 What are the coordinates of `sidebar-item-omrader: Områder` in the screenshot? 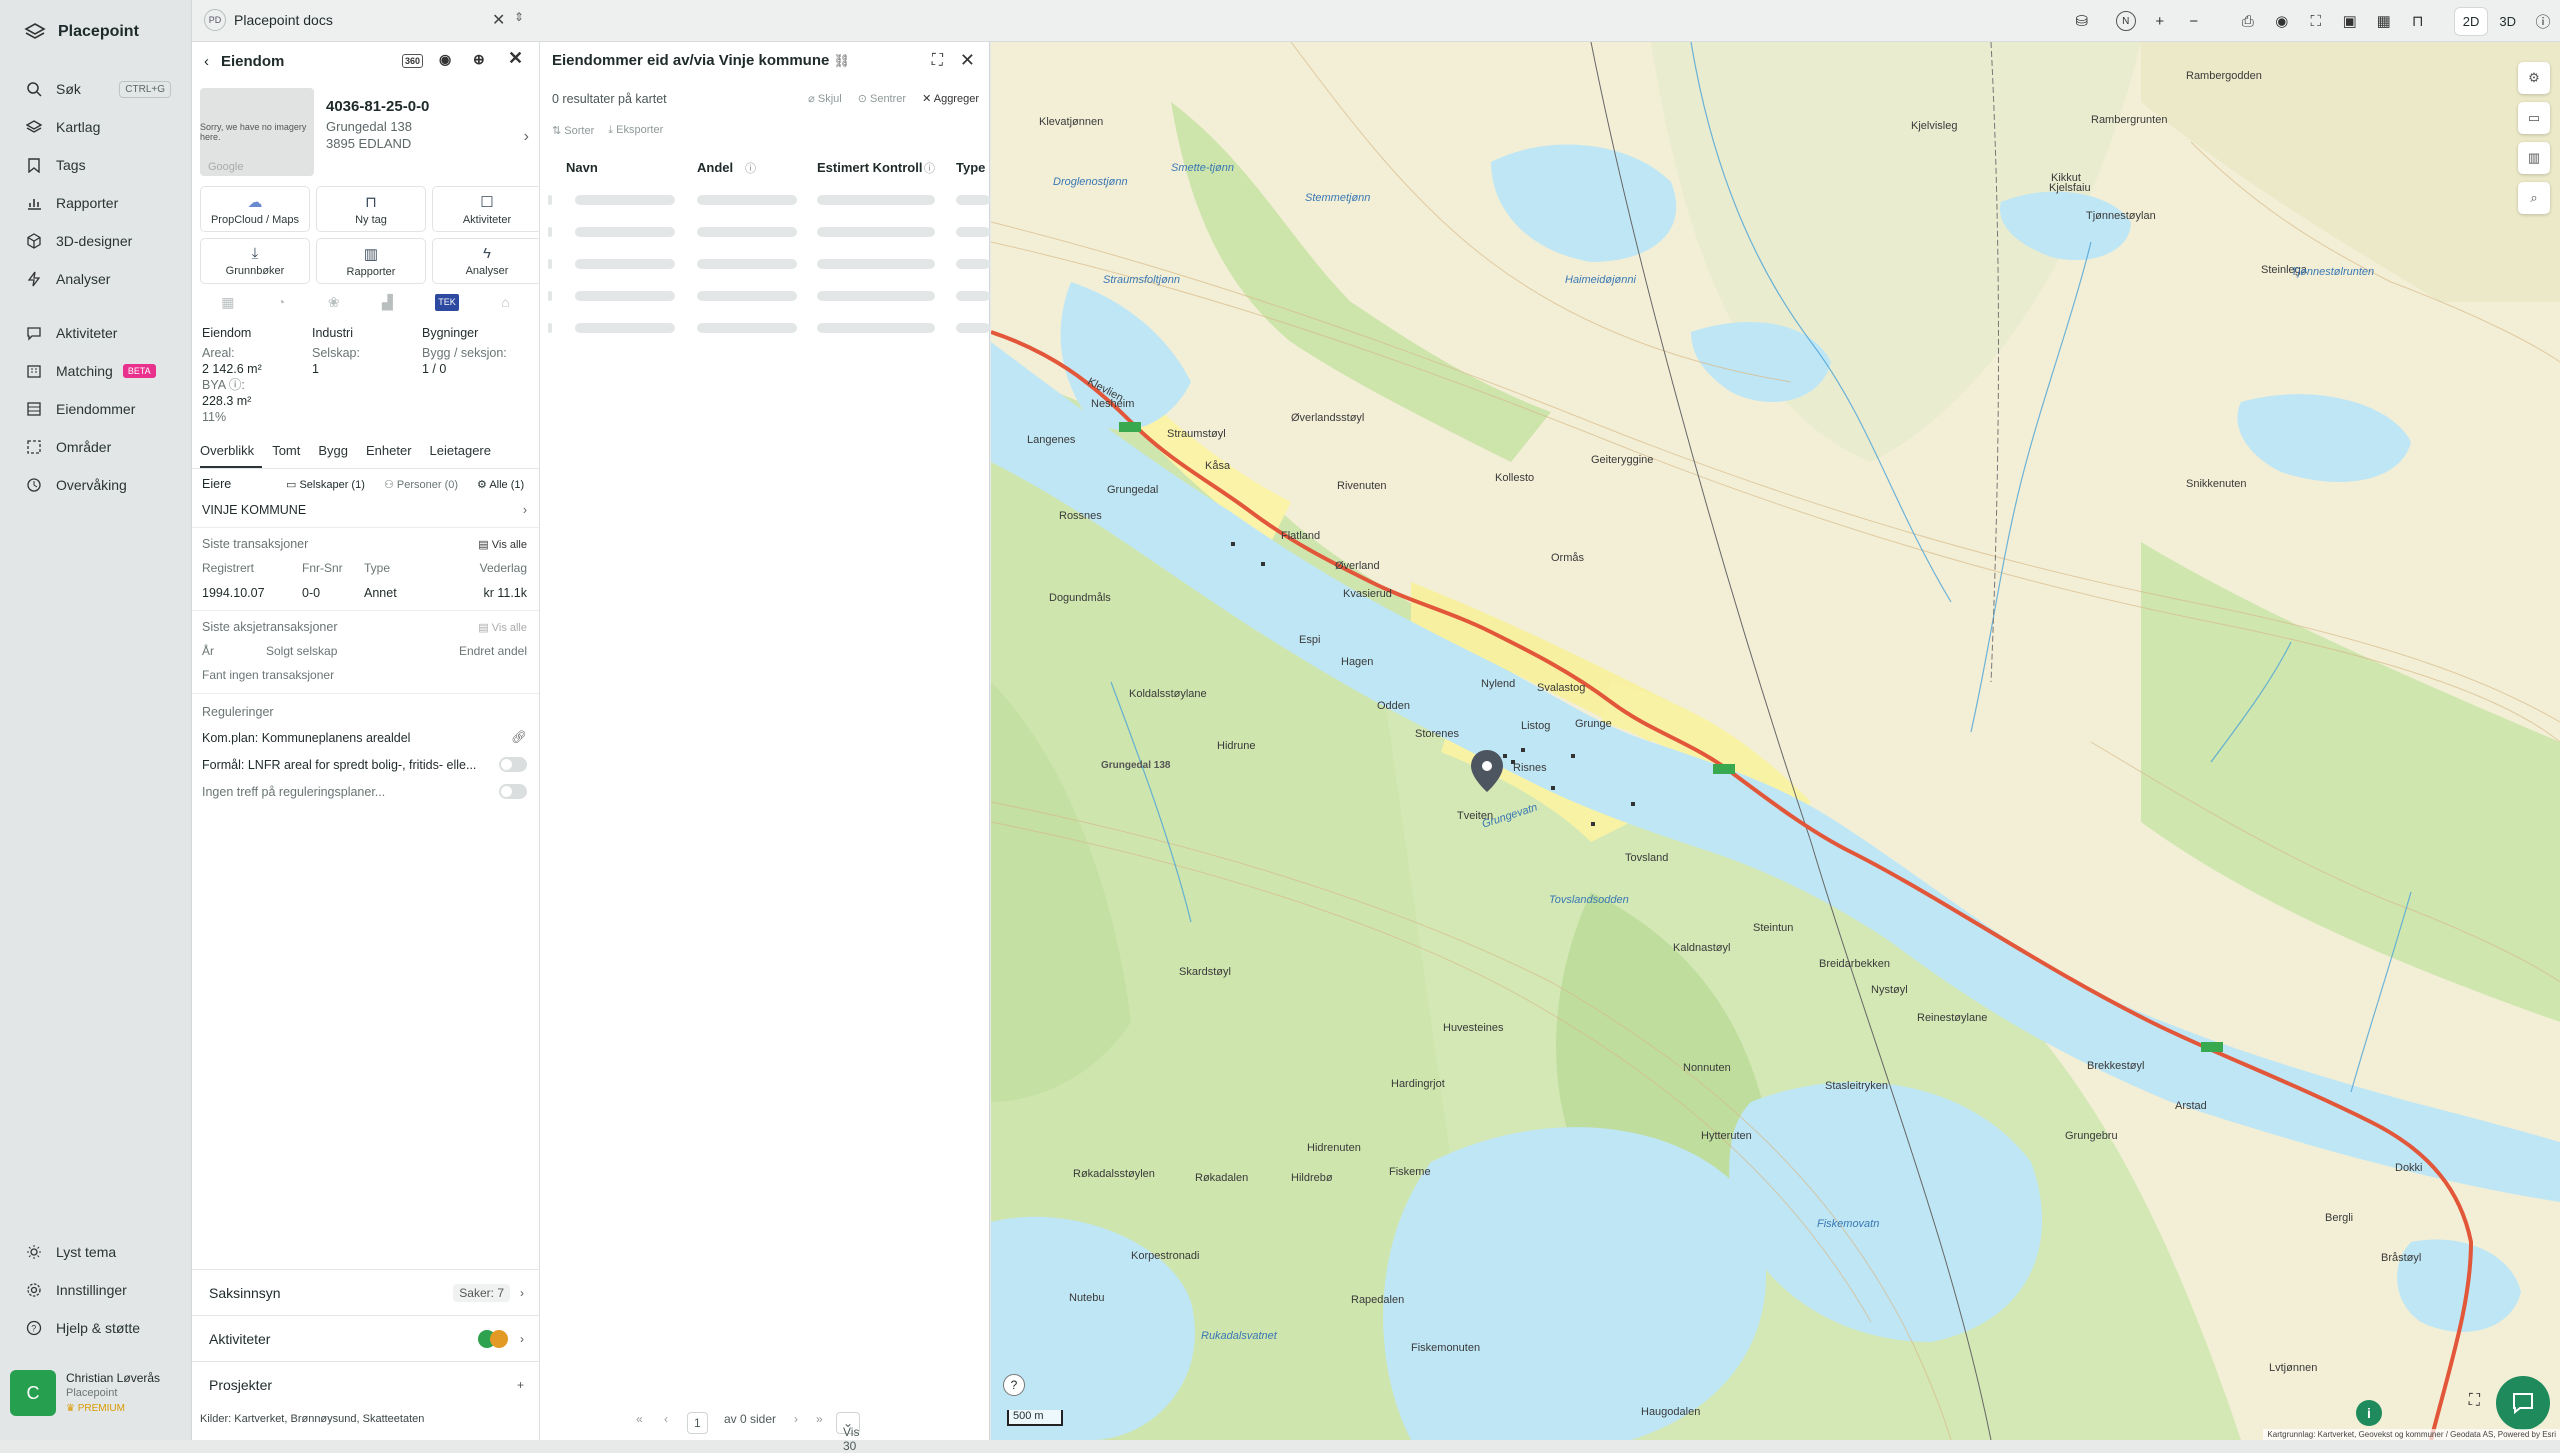 It's located at (95, 447).